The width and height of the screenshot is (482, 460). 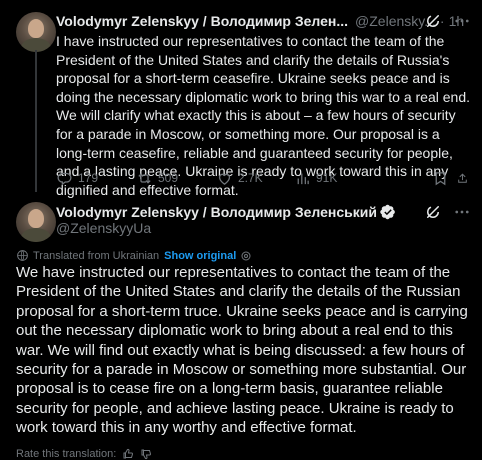 I want to click on tweet-actions-bar: 179 509 2.7K 91K, so click(x=265, y=178).